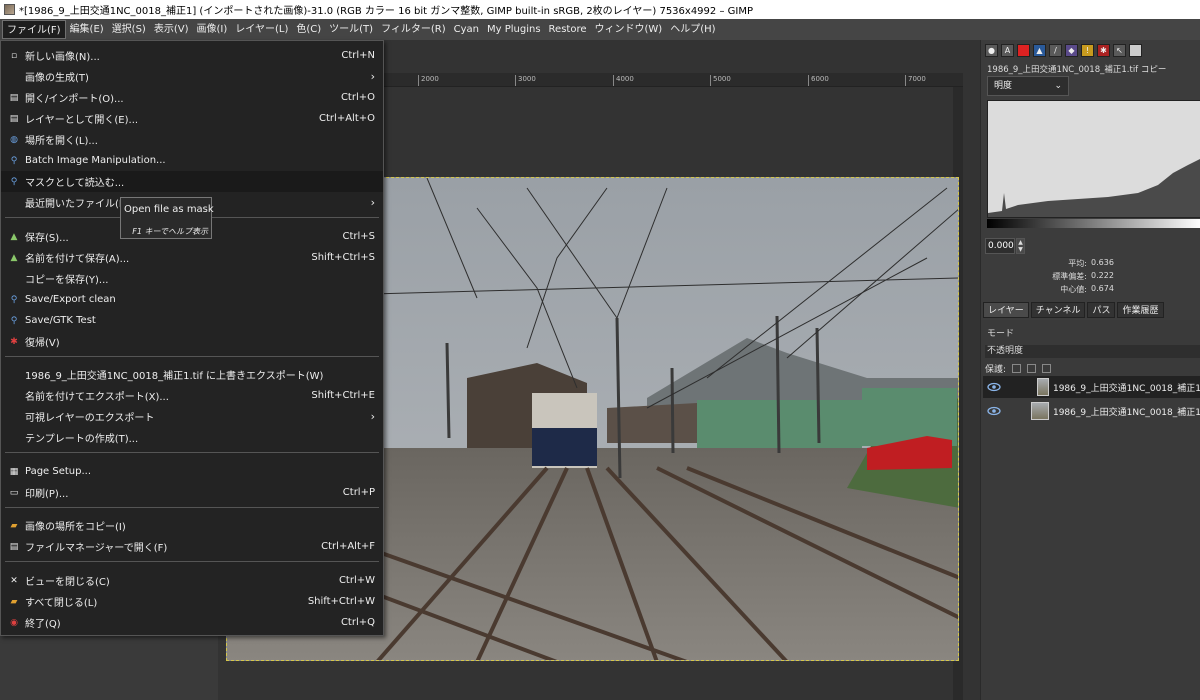 The width and height of the screenshot is (1200, 700). I want to click on layer-name: 1986_9_上田交通1NC_0018_補正1, so click(1126, 412).